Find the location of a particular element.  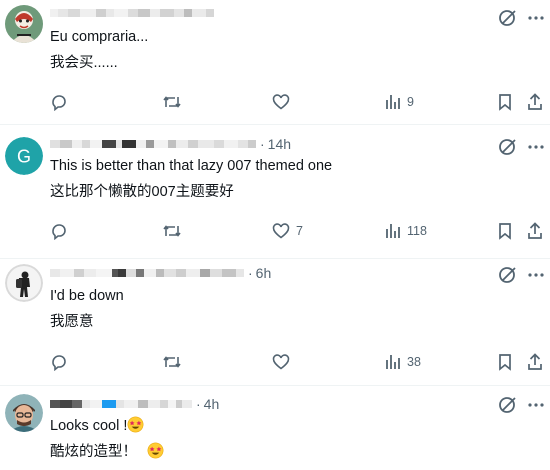

post-text-translation: 酷炫的造型！ is located at coordinates (107, 452).